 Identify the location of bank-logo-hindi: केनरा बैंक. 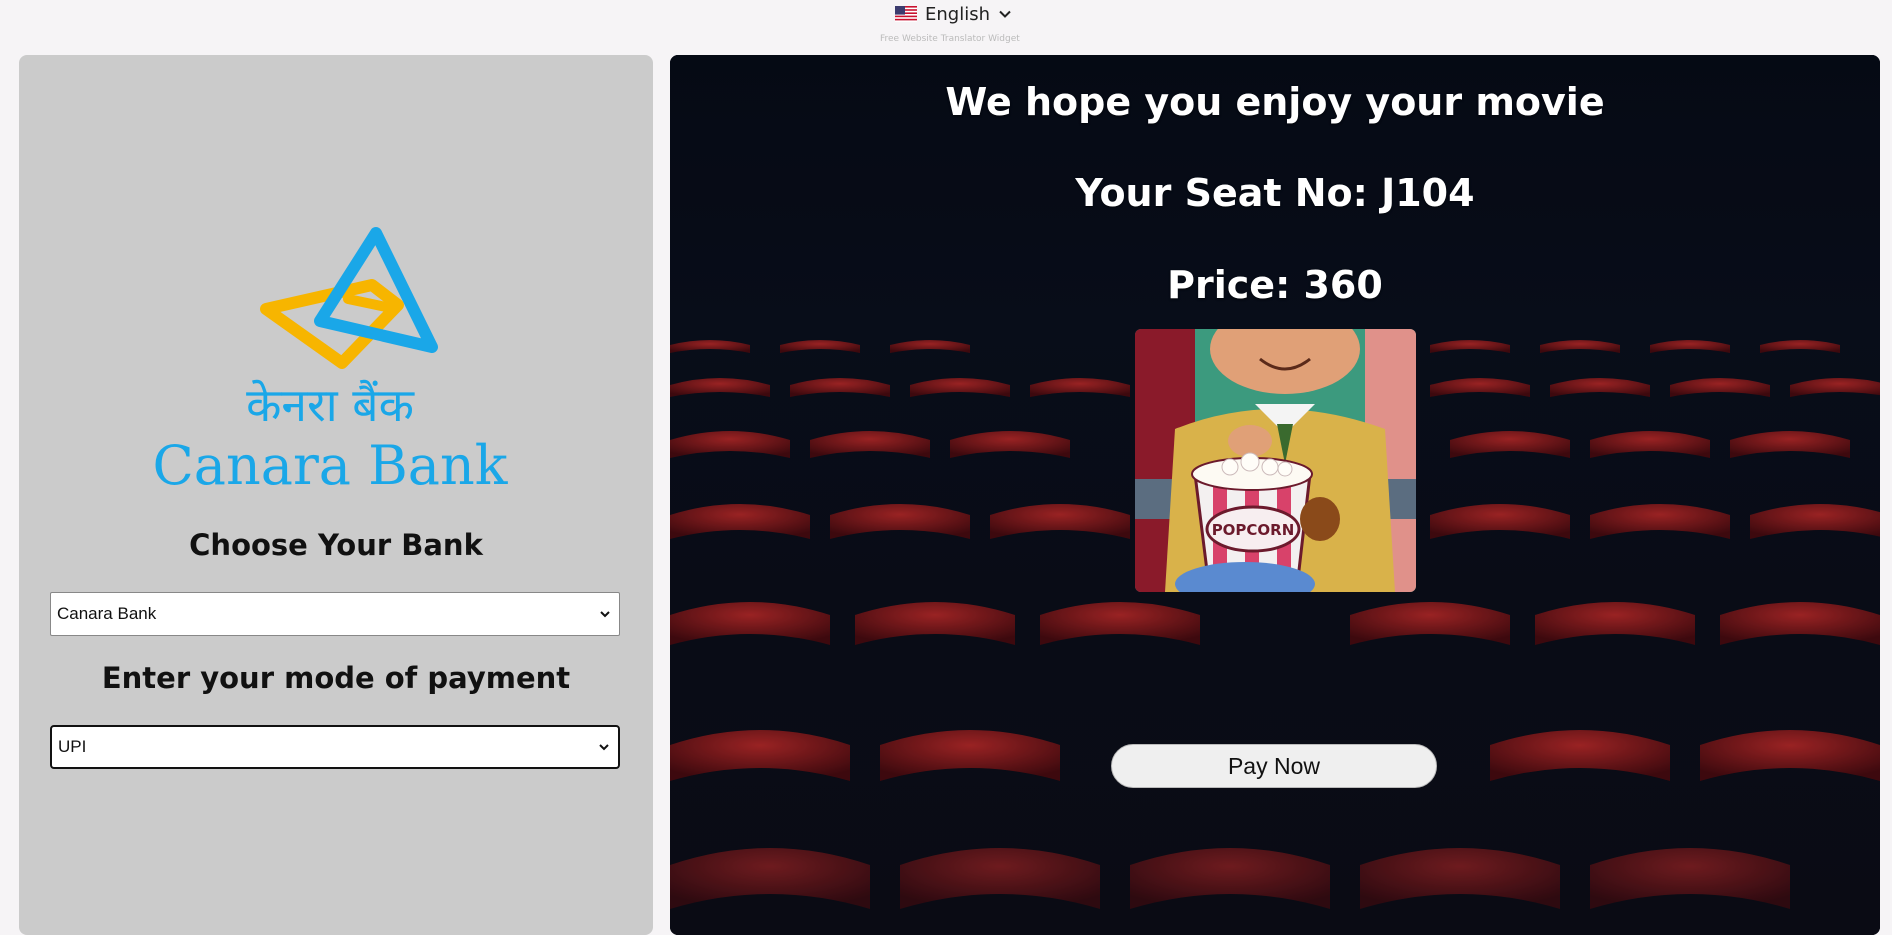
(330, 405).